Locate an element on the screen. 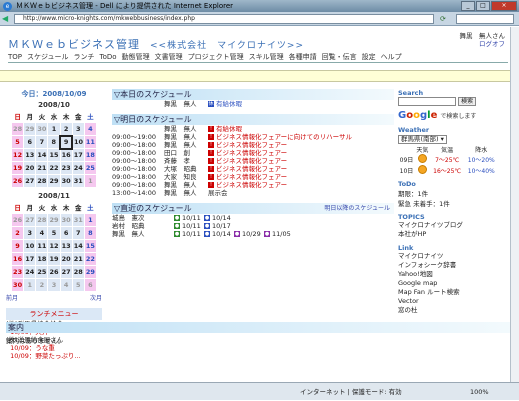 This screenshot has height=401, width=519. todo-urgent: 緊急 未着手：1件 is located at coordinates (455, 203).